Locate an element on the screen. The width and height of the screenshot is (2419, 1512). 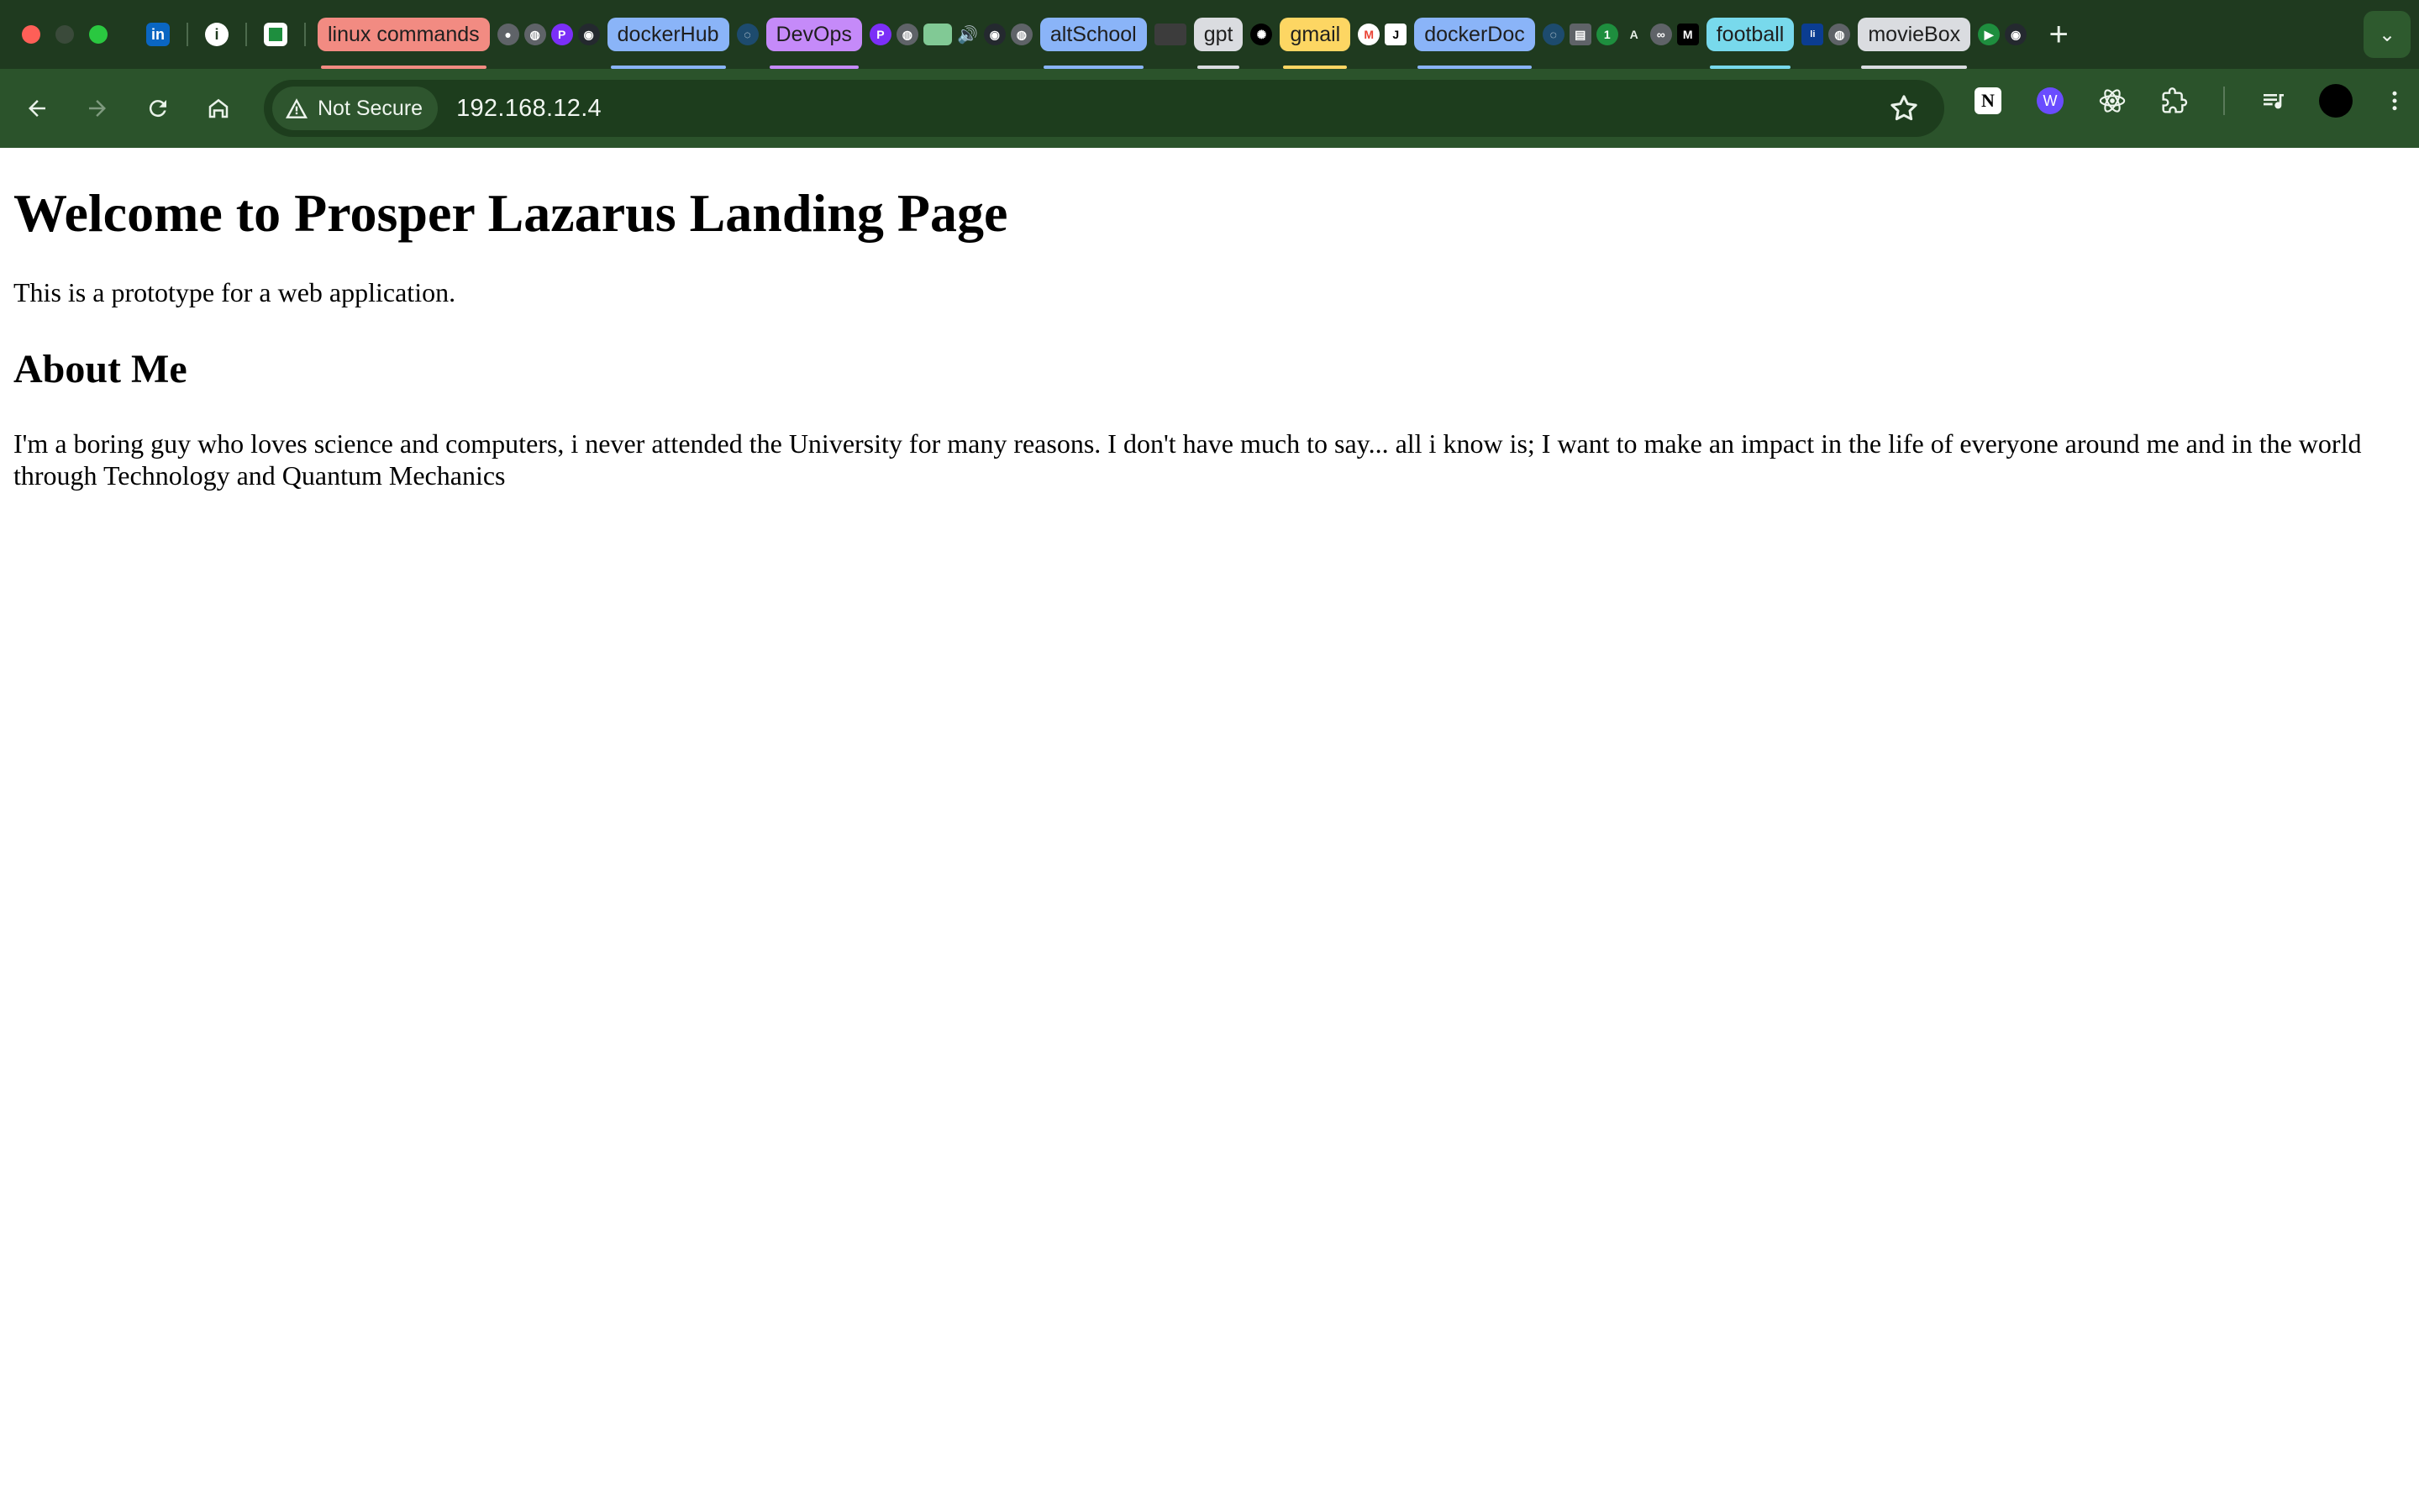
tab-group-gmail: gmail is located at coordinates (1315, 34).